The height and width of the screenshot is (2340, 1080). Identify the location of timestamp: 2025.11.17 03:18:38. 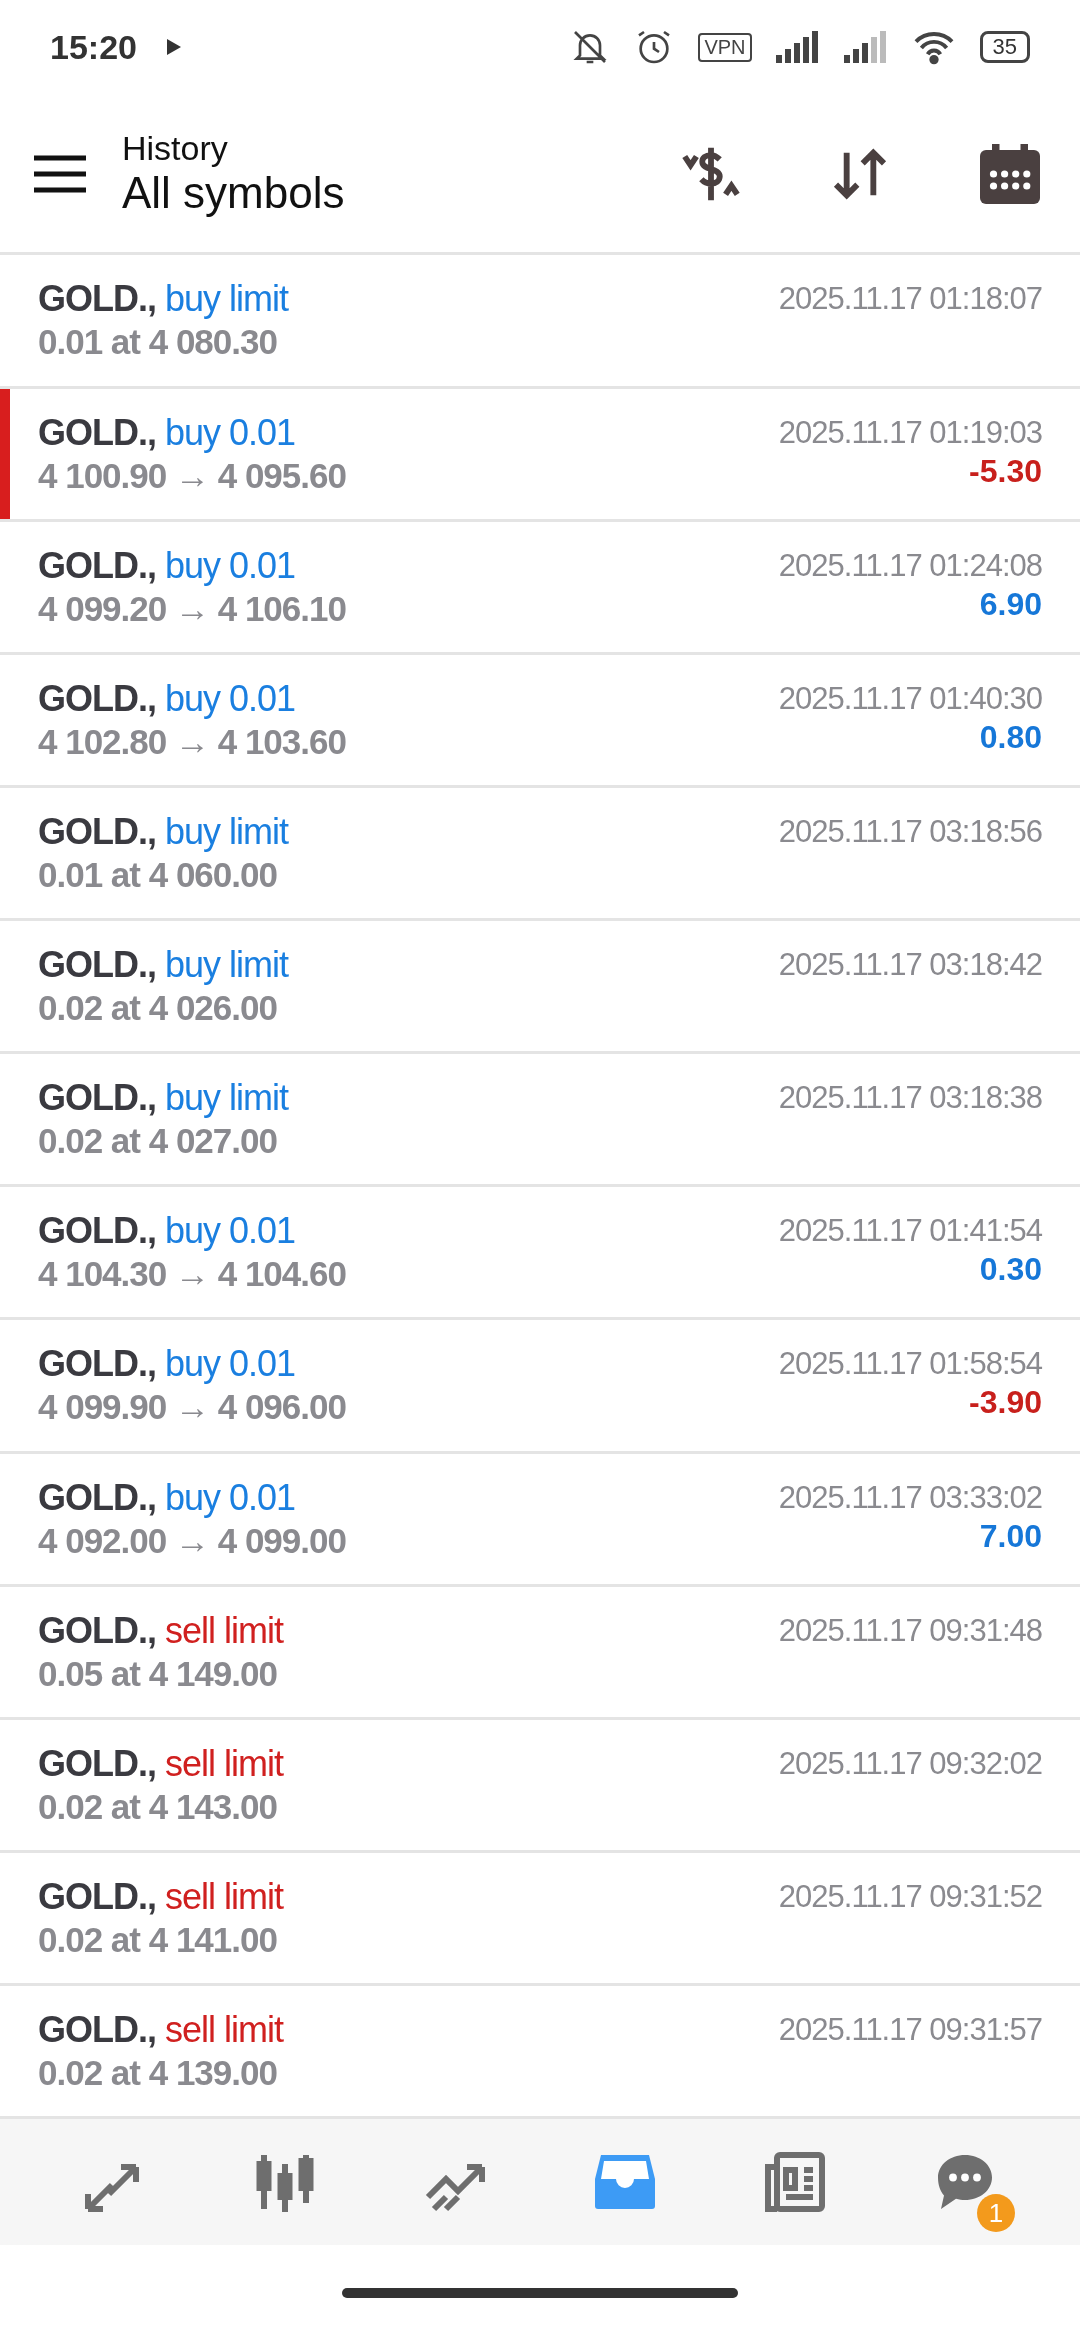
(910, 1098).